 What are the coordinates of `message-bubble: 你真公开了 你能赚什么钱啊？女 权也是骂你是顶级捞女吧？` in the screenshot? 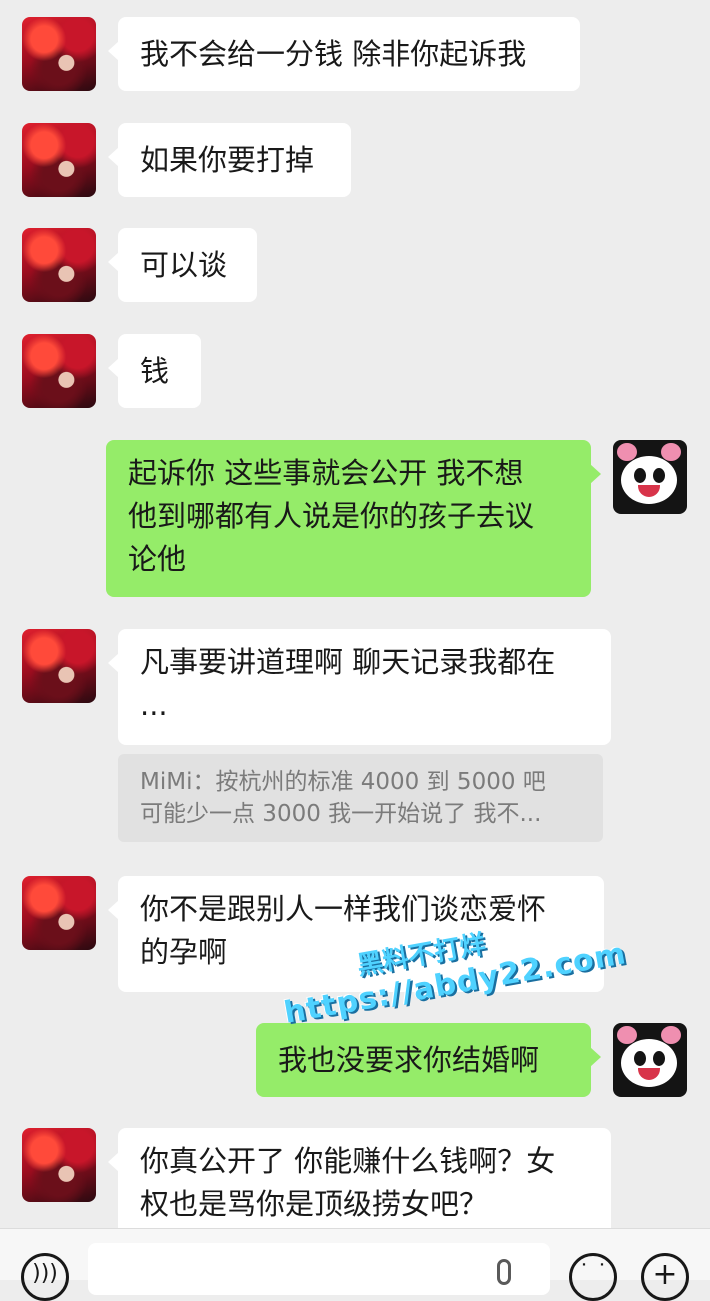 It's located at (359, 1178).